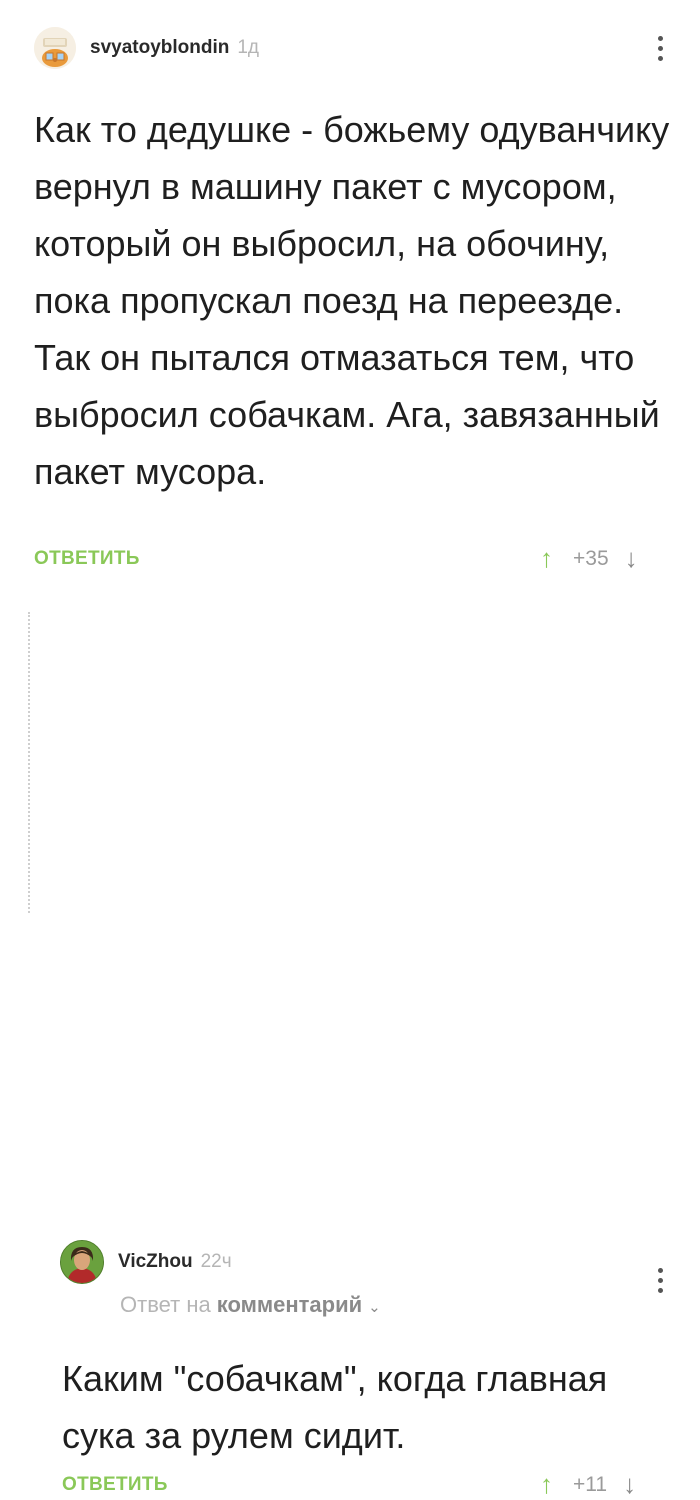  Describe the element at coordinates (155, 1262) in the screenshot. I see `author-name: VicZhou` at that location.